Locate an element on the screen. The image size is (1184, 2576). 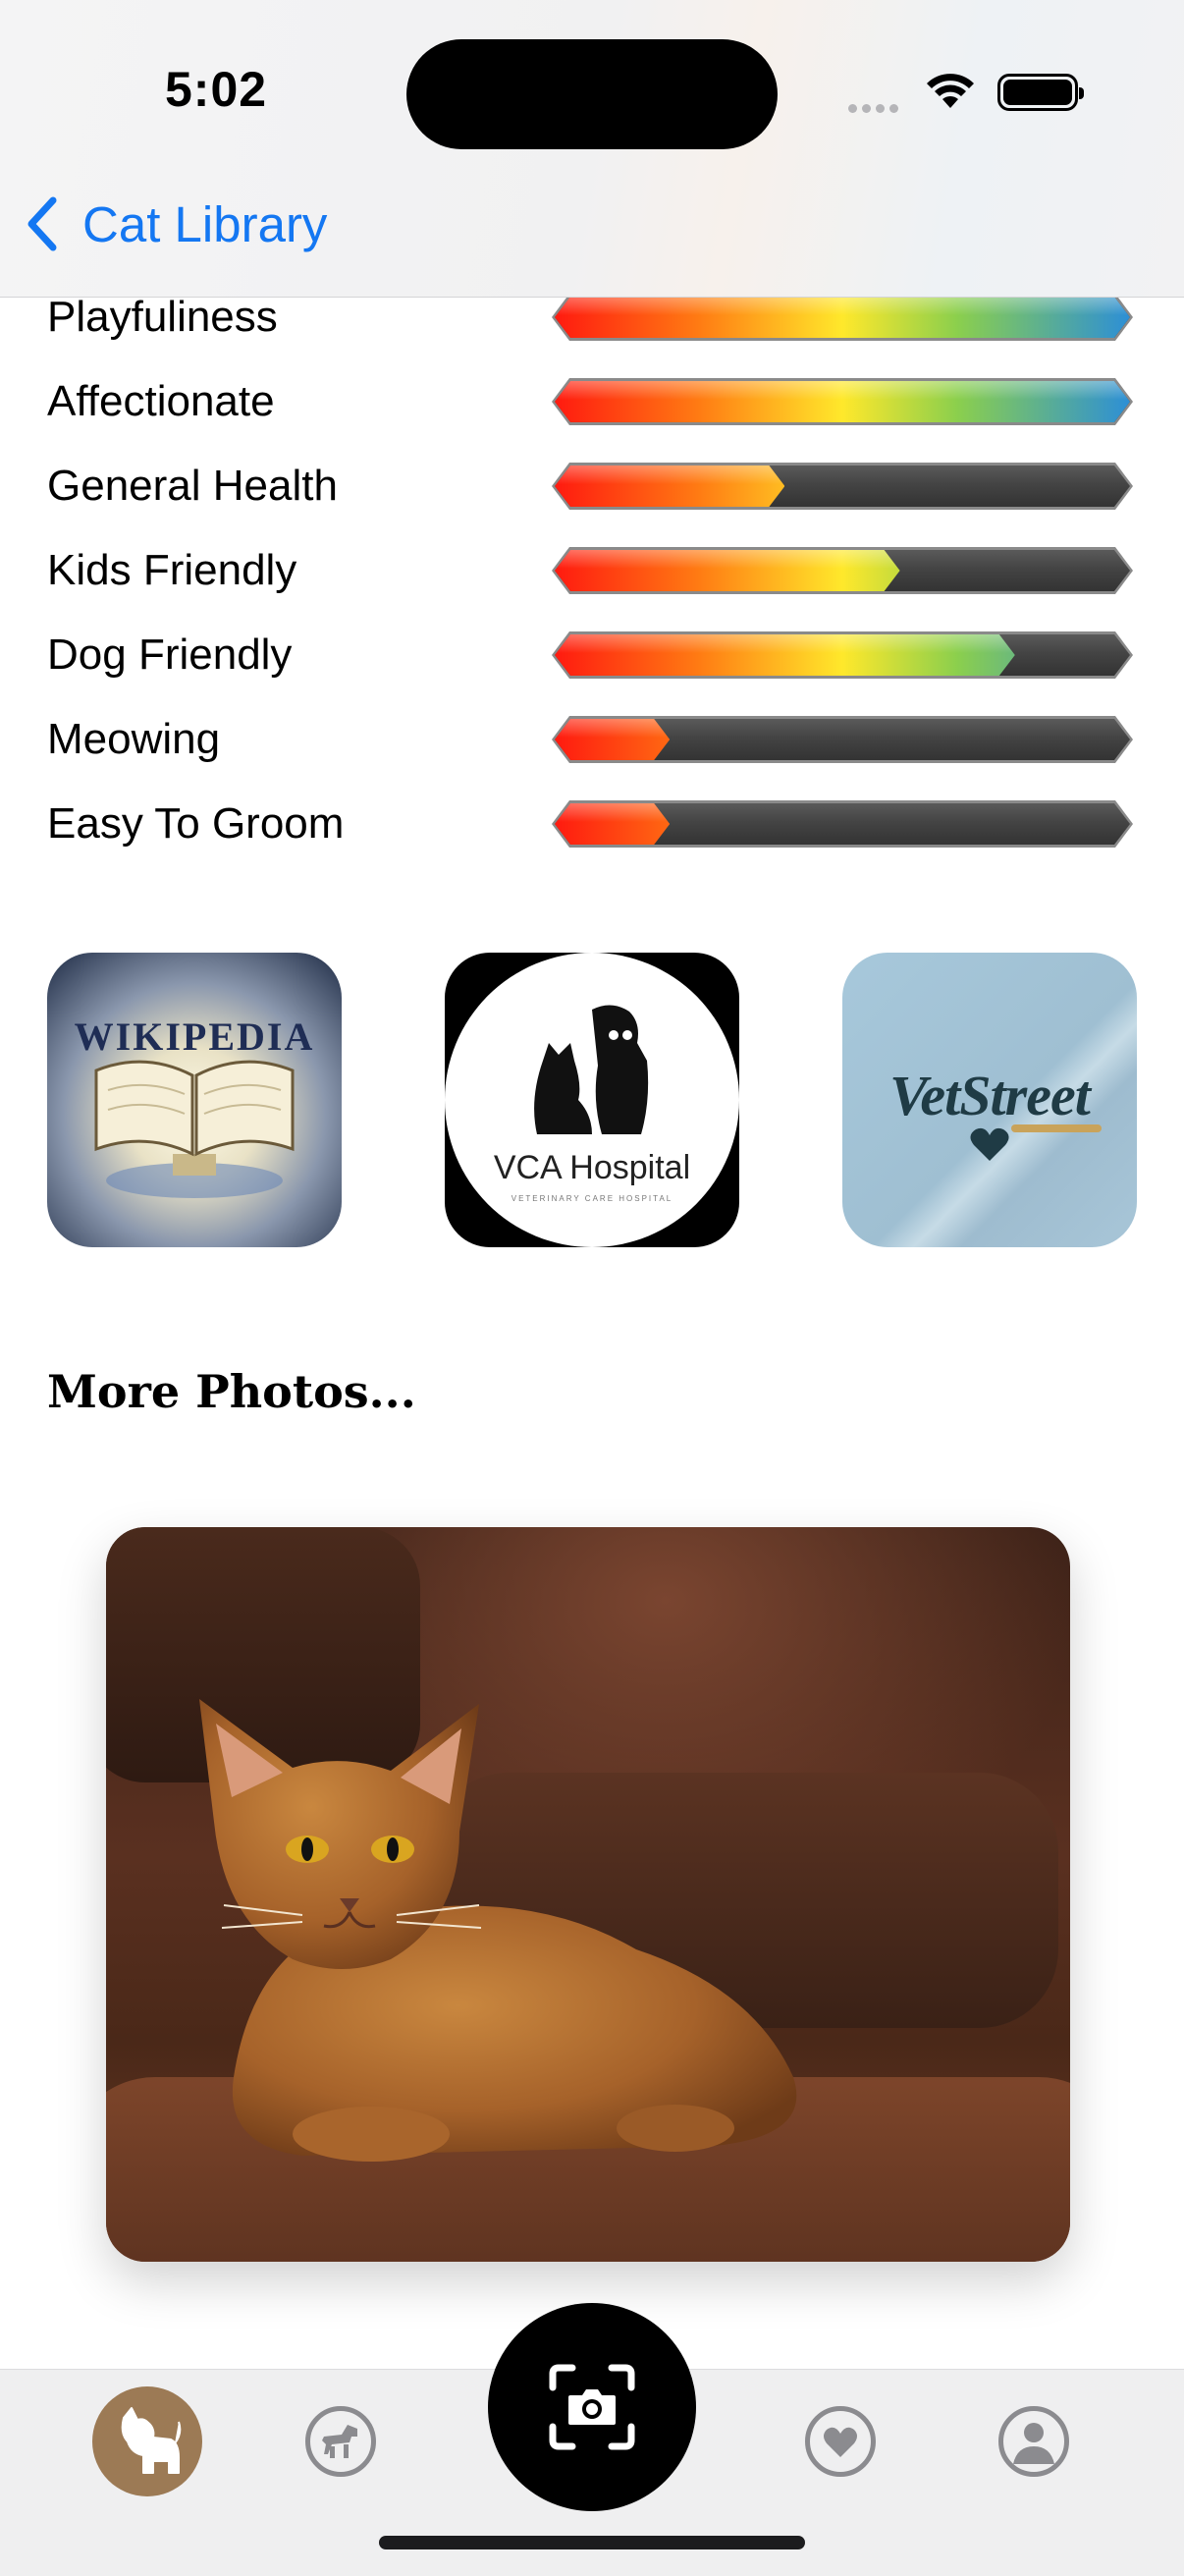
tab-profile is located at coordinates (1034, 2441).